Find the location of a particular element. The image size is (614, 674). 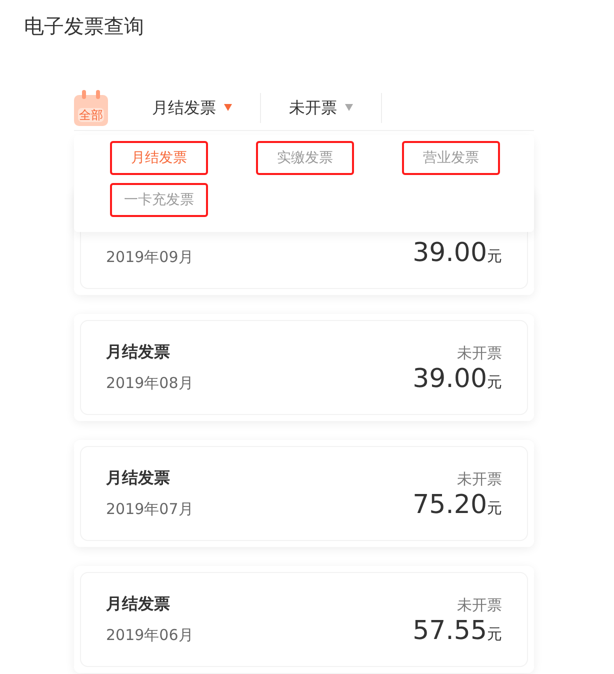

invoice-month: 2019年09月 is located at coordinates (150, 257).